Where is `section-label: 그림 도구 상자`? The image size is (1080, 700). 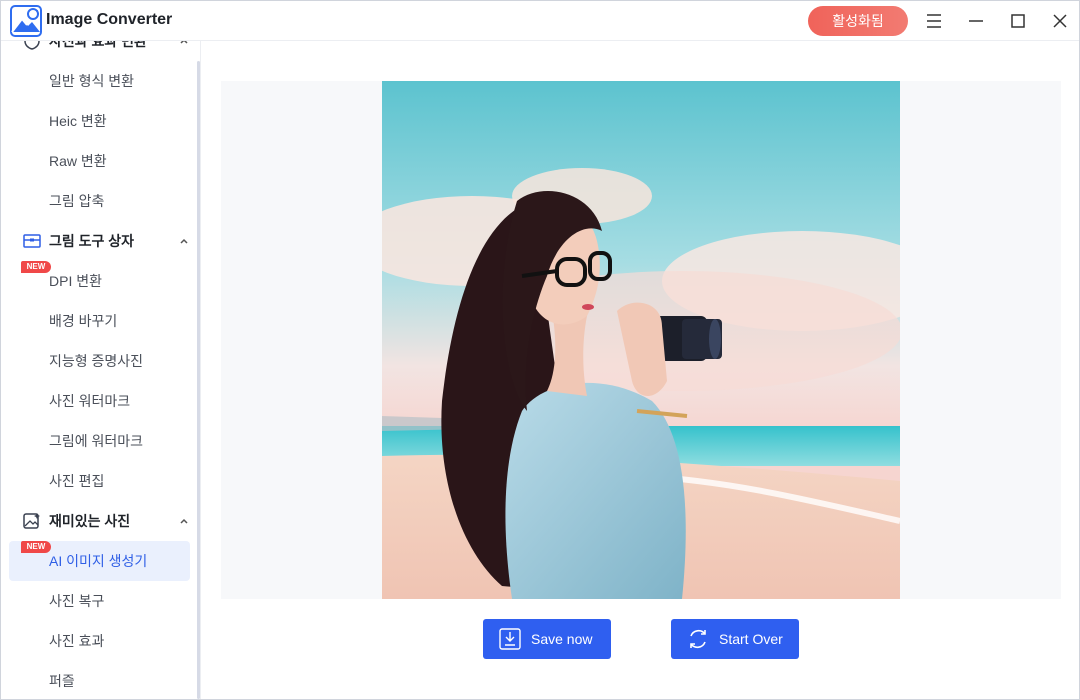
section-label: 그림 도구 상자 is located at coordinates (92, 241).